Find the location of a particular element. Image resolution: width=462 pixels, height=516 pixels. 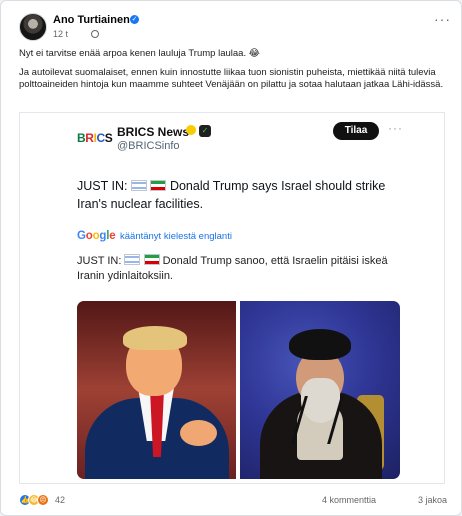

brics-logo-letter: R is located at coordinates (89, 138).